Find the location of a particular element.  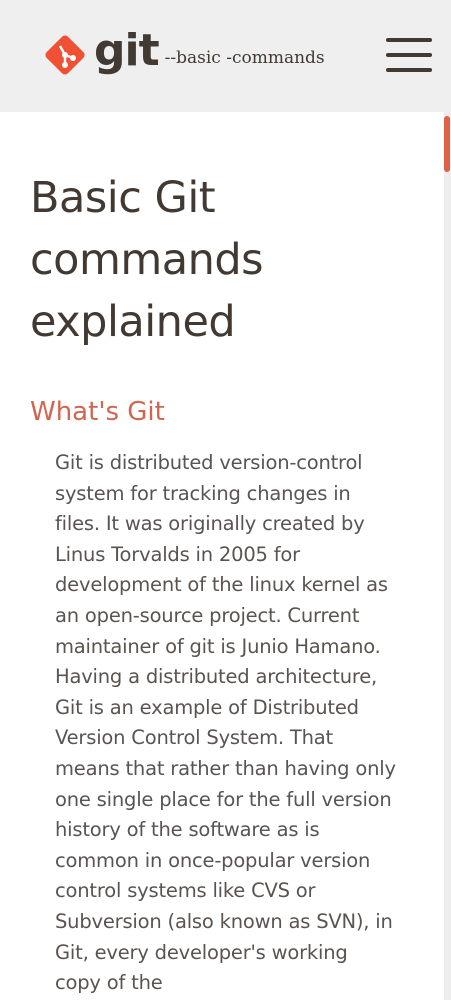

page-title: Basic Git commands explained is located at coordinates (147, 260).